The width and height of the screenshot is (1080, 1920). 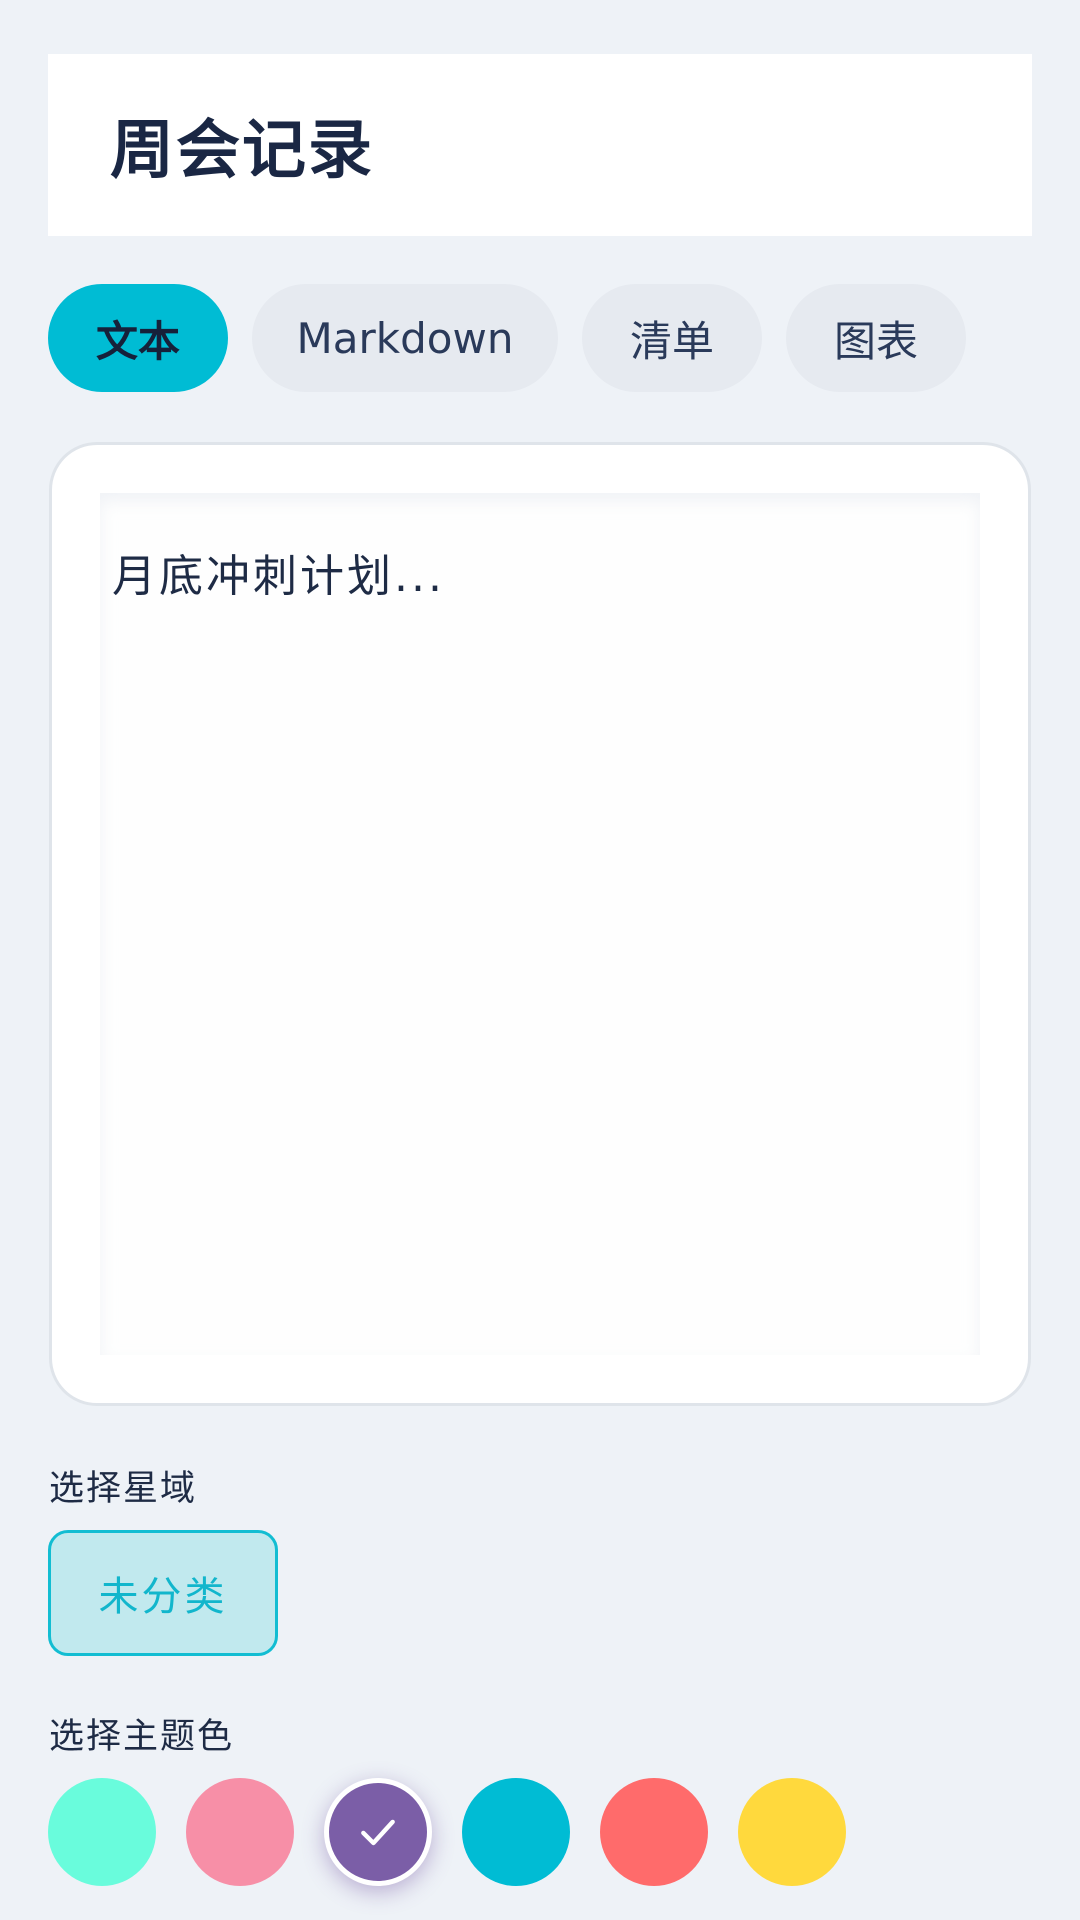 What do you see at coordinates (138, 338) in the screenshot?
I see `tab-text: 文本` at bounding box center [138, 338].